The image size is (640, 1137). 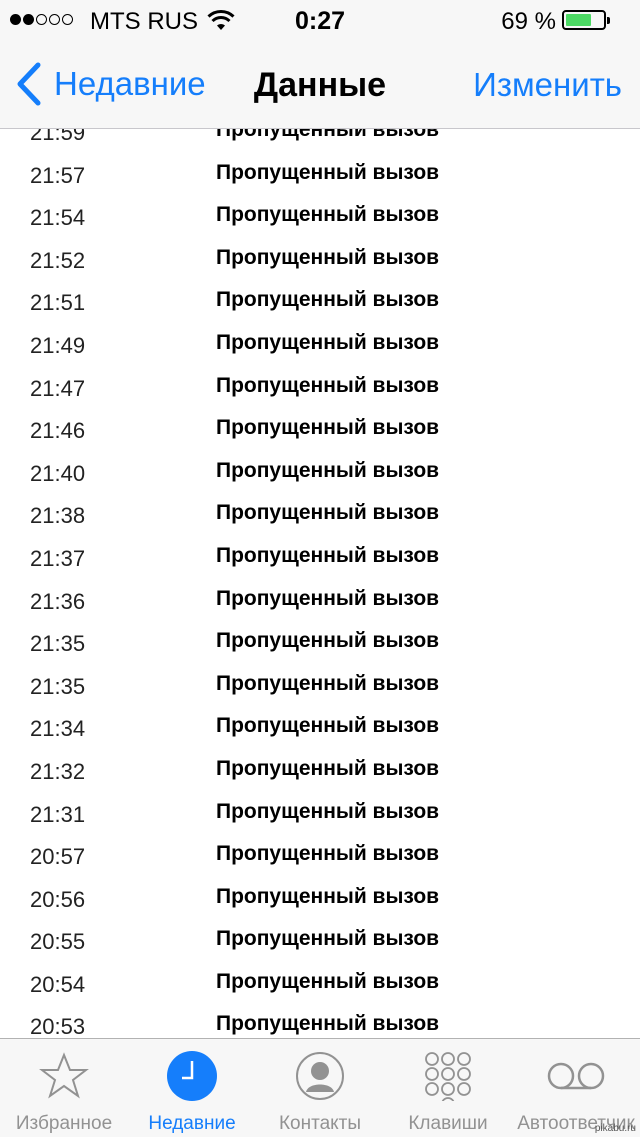 I want to click on tab-star: Избранное, so click(x=64, y=1088).